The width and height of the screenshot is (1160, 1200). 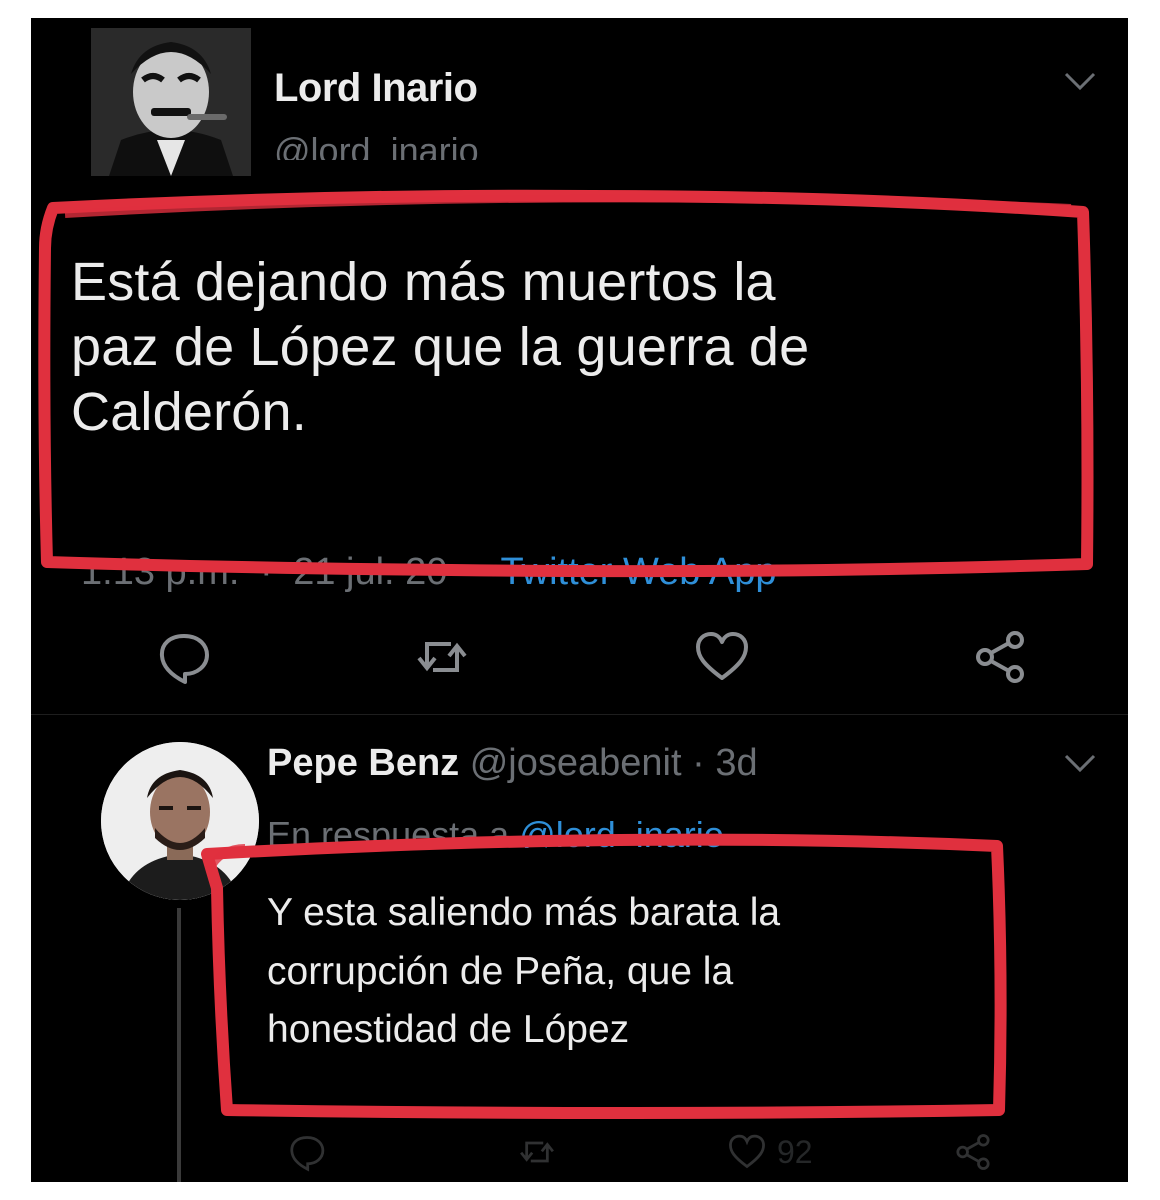 What do you see at coordinates (621, 831) in the screenshot?
I see `reply-to-mention: @lord_inario` at bounding box center [621, 831].